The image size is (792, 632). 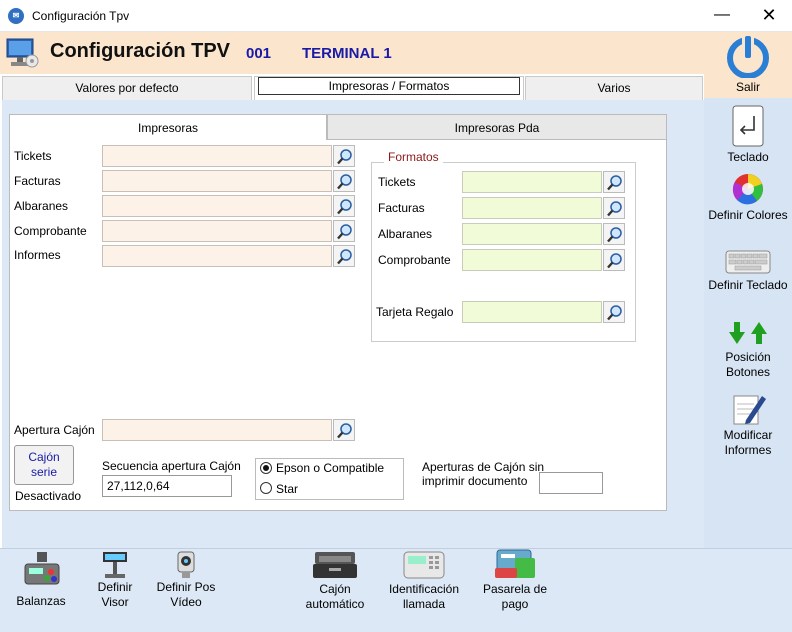 What do you see at coordinates (424, 565) in the screenshot?
I see `caller-id-icon` at bounding box center [424, 565].